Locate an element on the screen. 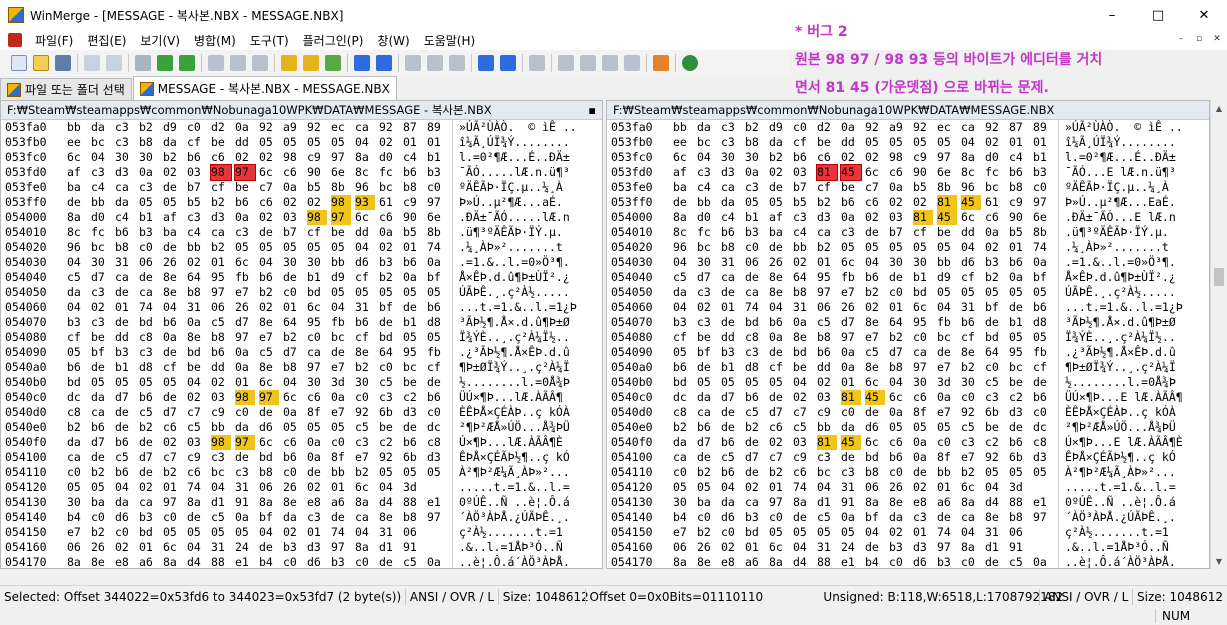 The height and width of the screenshot is (625, 1227). ascii-text: Ú×¶Þ...E lÆ.ÀÃÂ¶È is located at coordinates (1124, 442).